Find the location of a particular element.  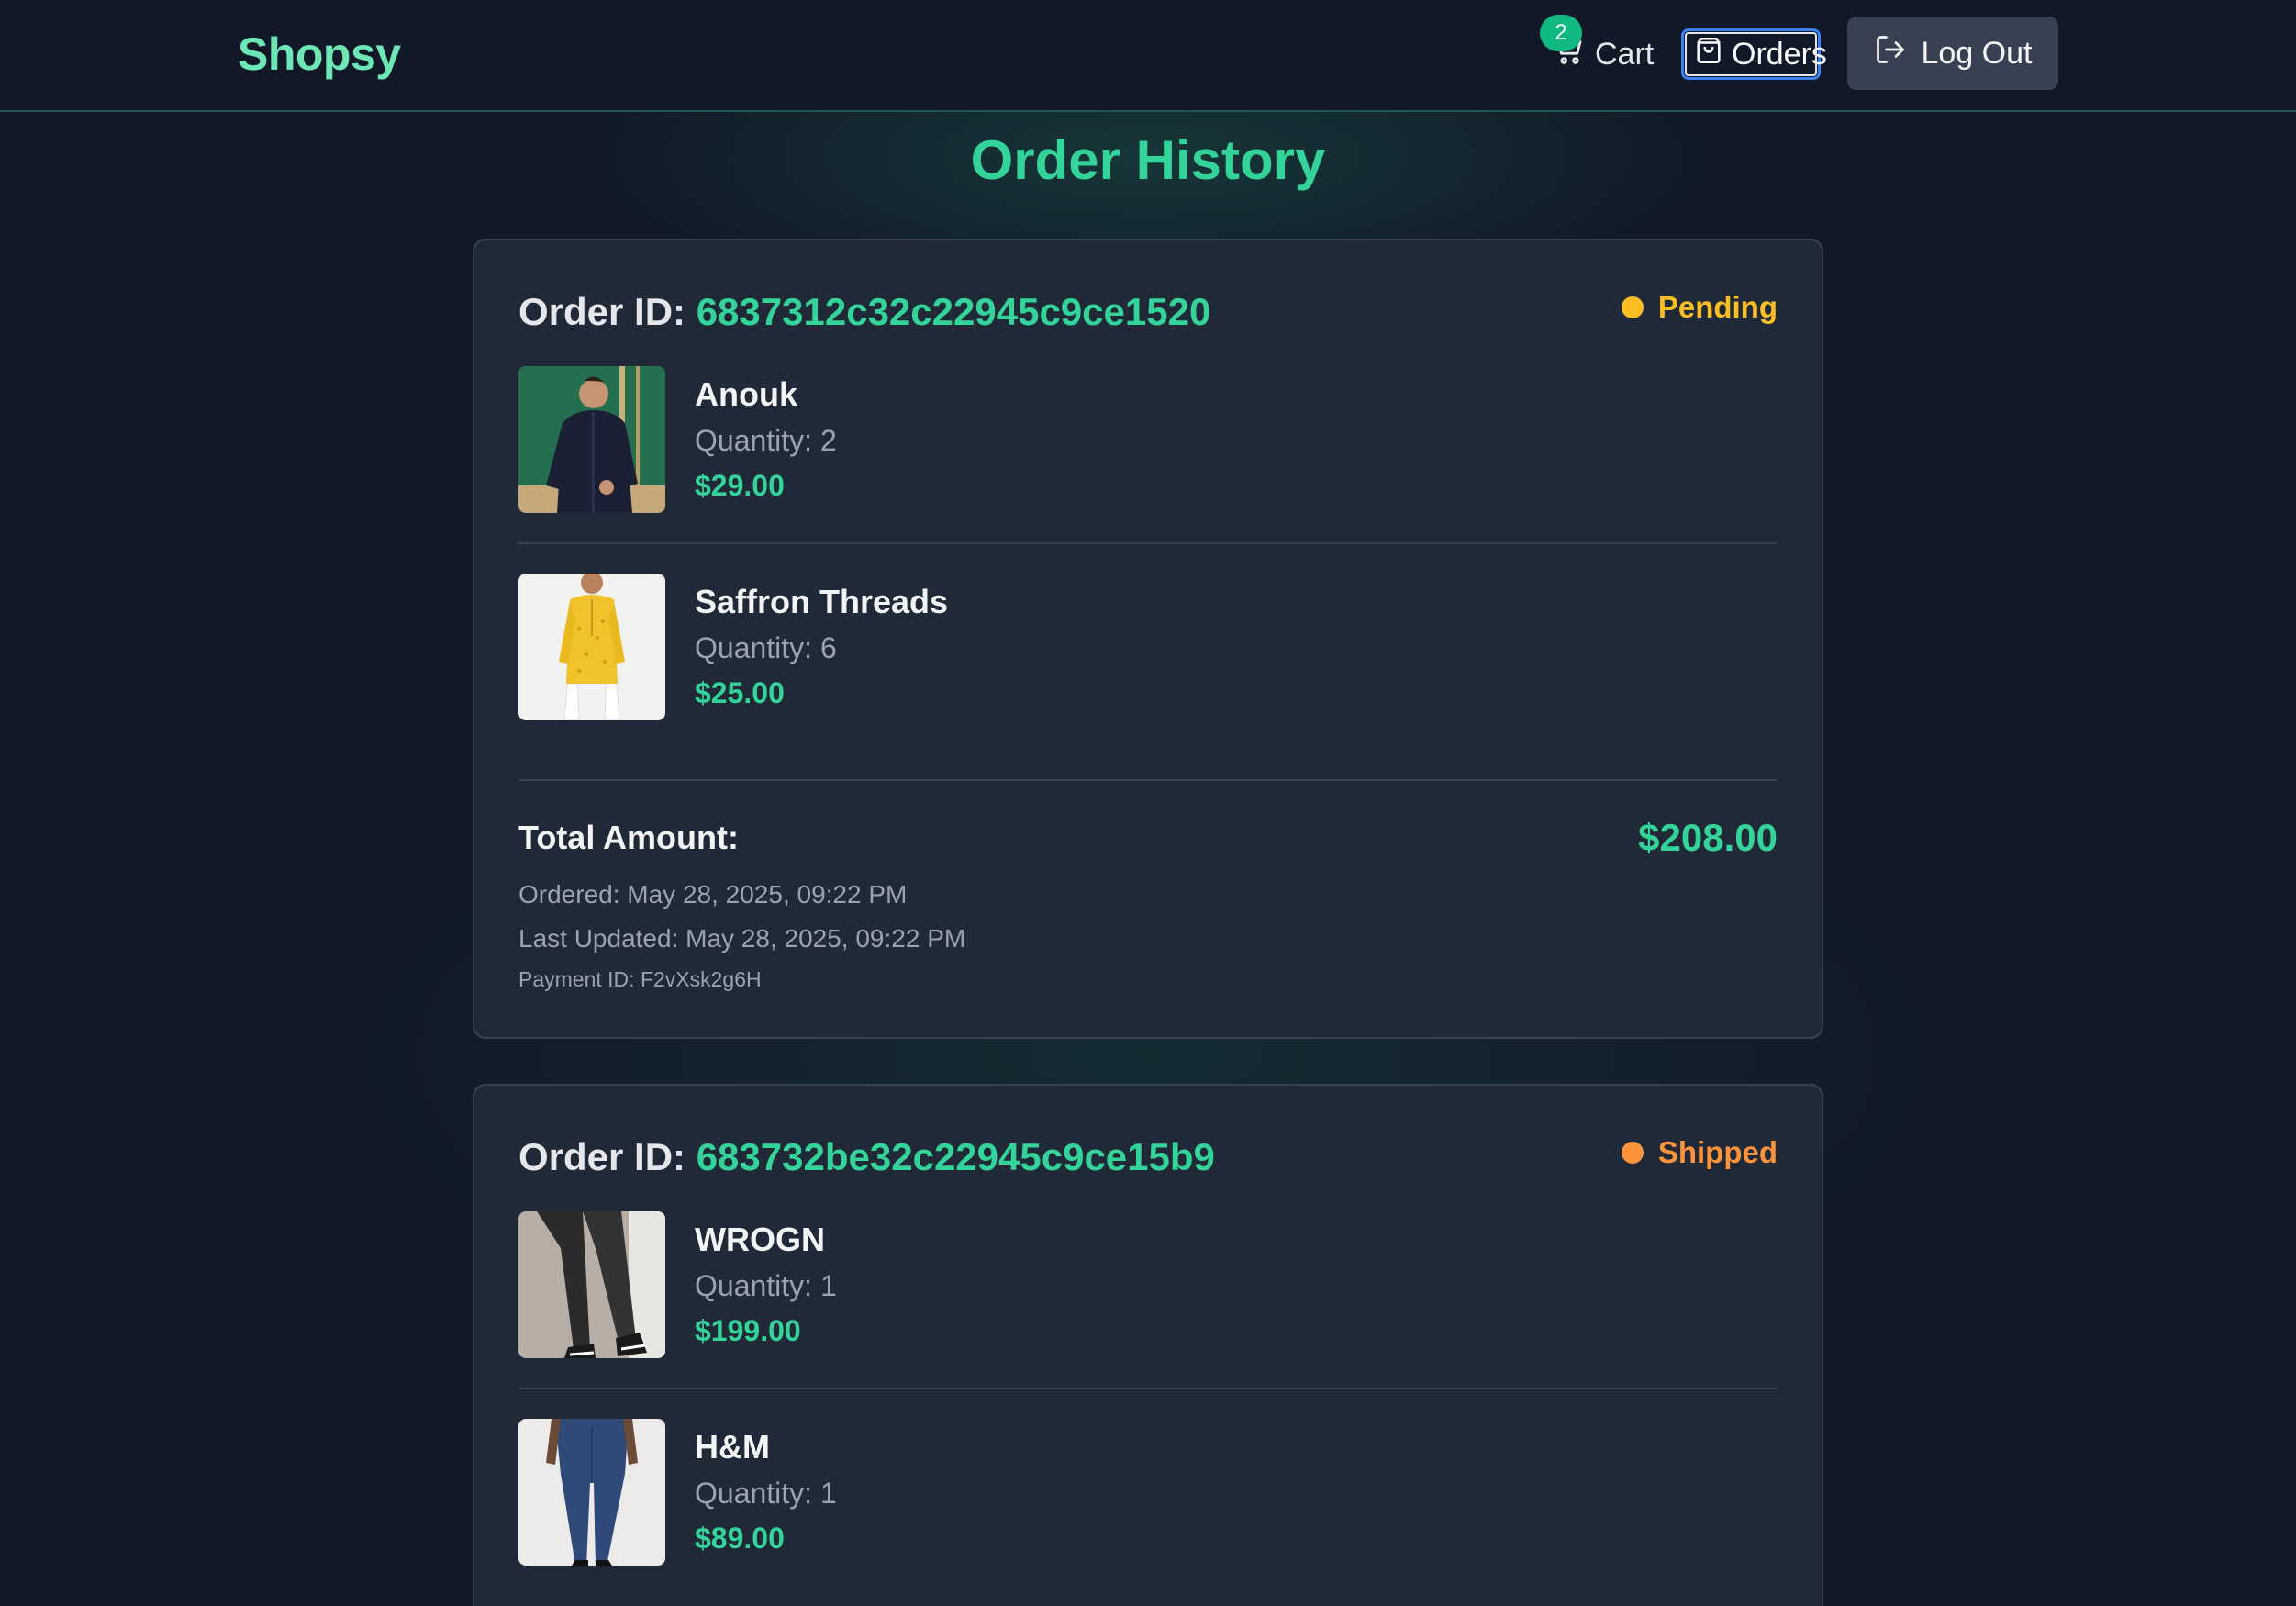

payment-id: Payment ID: F2vXsk2g6H is located at coordinates (640, 979).